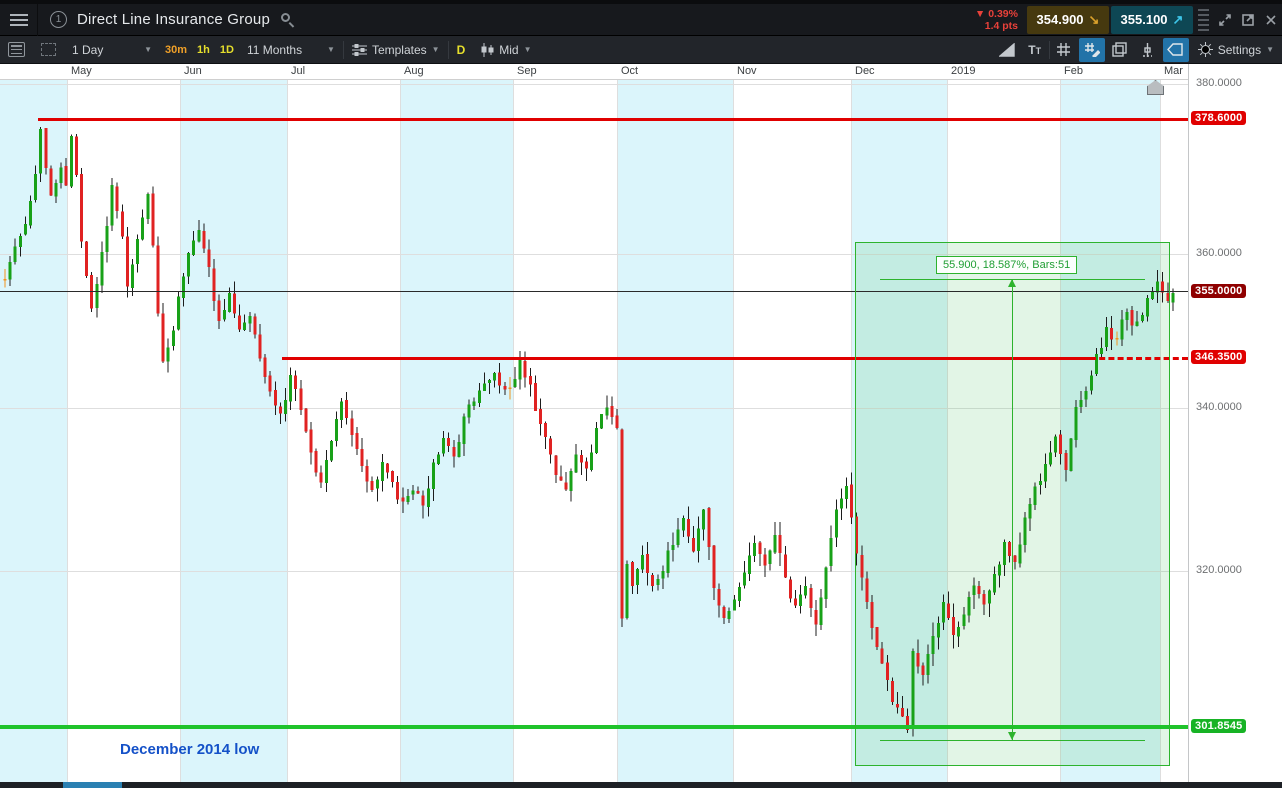 This screenshot has height=788, width=1282. What do you see at coordinates (1007, 50) in the screenshot?
I see `trend-tool-button` at bounding box center [1007, 50].